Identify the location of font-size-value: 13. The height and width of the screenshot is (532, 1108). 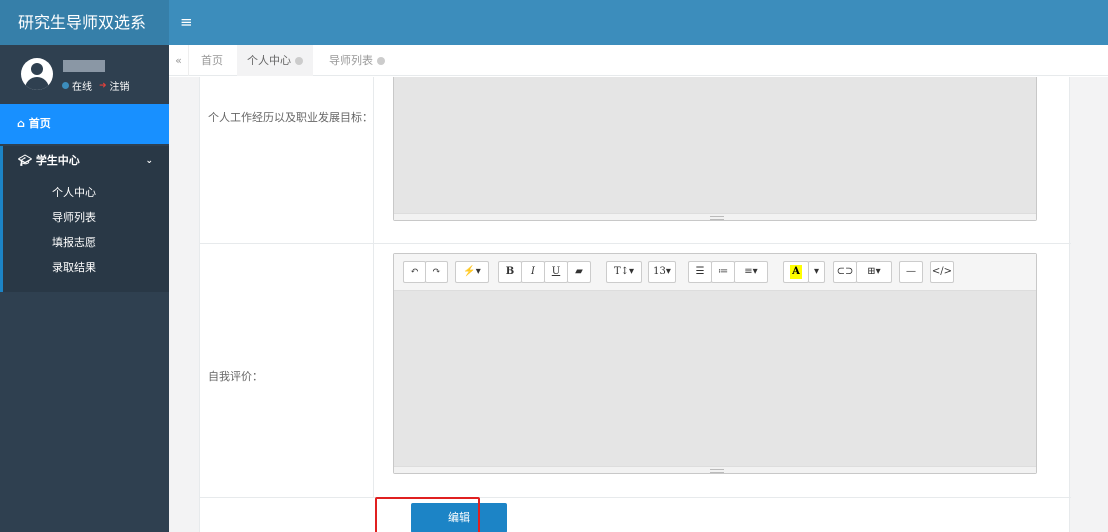
(659, 271).